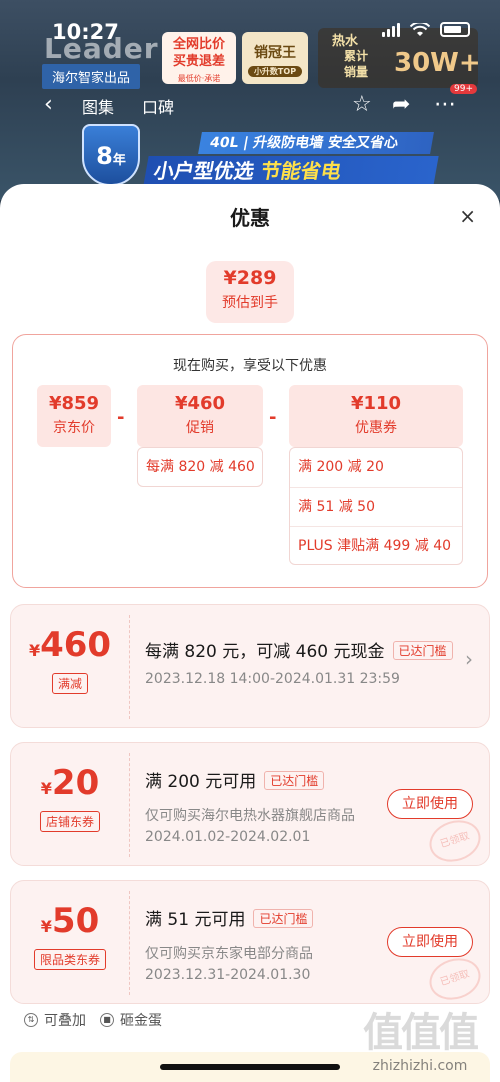 This screenshot has height=1082, width=500. What do you see at coordinates (98, 106) in the screenshot?
I see `tab-gallery: 图集` at bounding box center [98, 106].